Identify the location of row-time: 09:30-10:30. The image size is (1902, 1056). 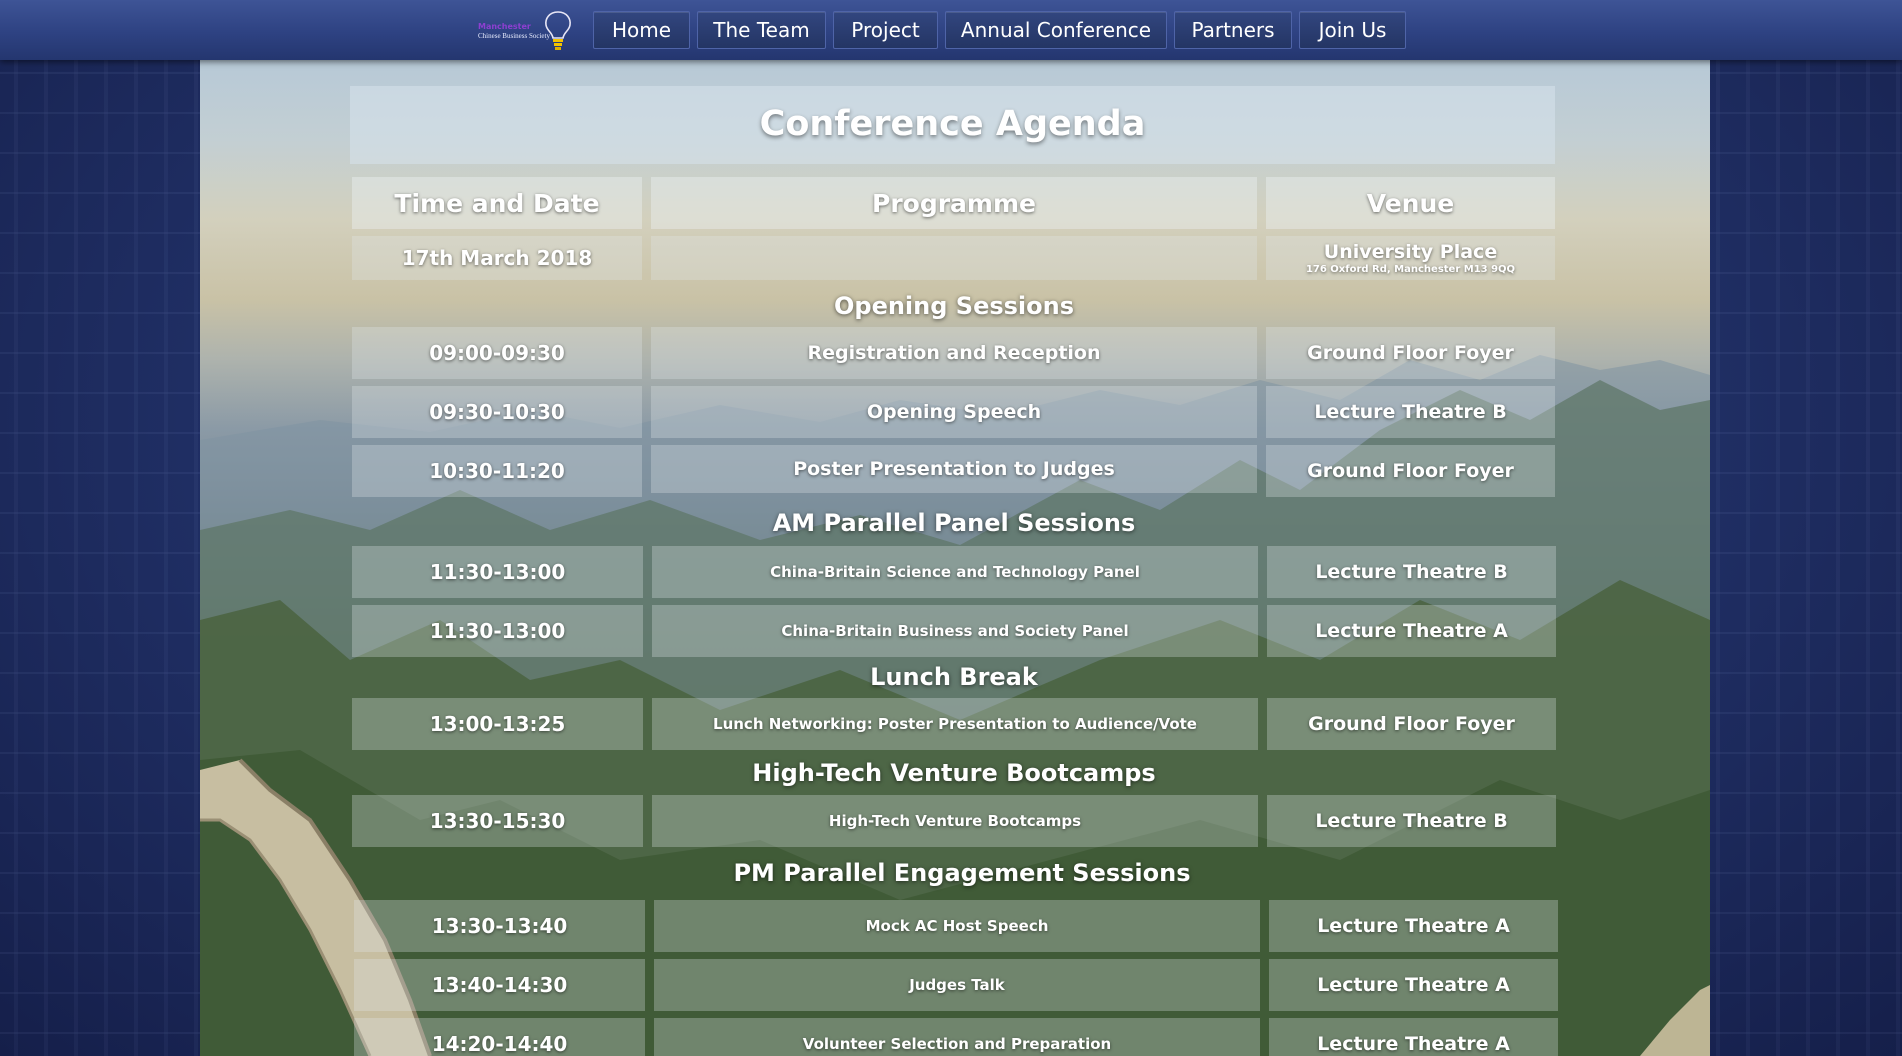
(497, 412).